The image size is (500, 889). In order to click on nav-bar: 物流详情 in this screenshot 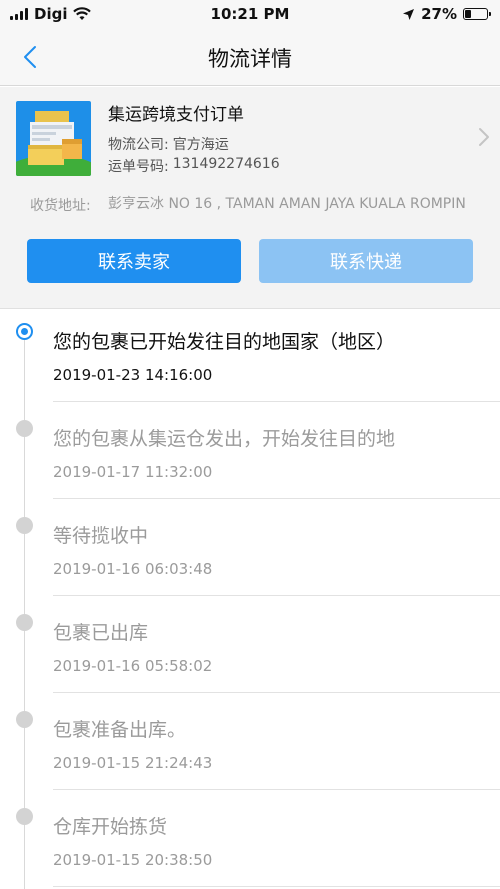, I will do `click(250, 58)`.